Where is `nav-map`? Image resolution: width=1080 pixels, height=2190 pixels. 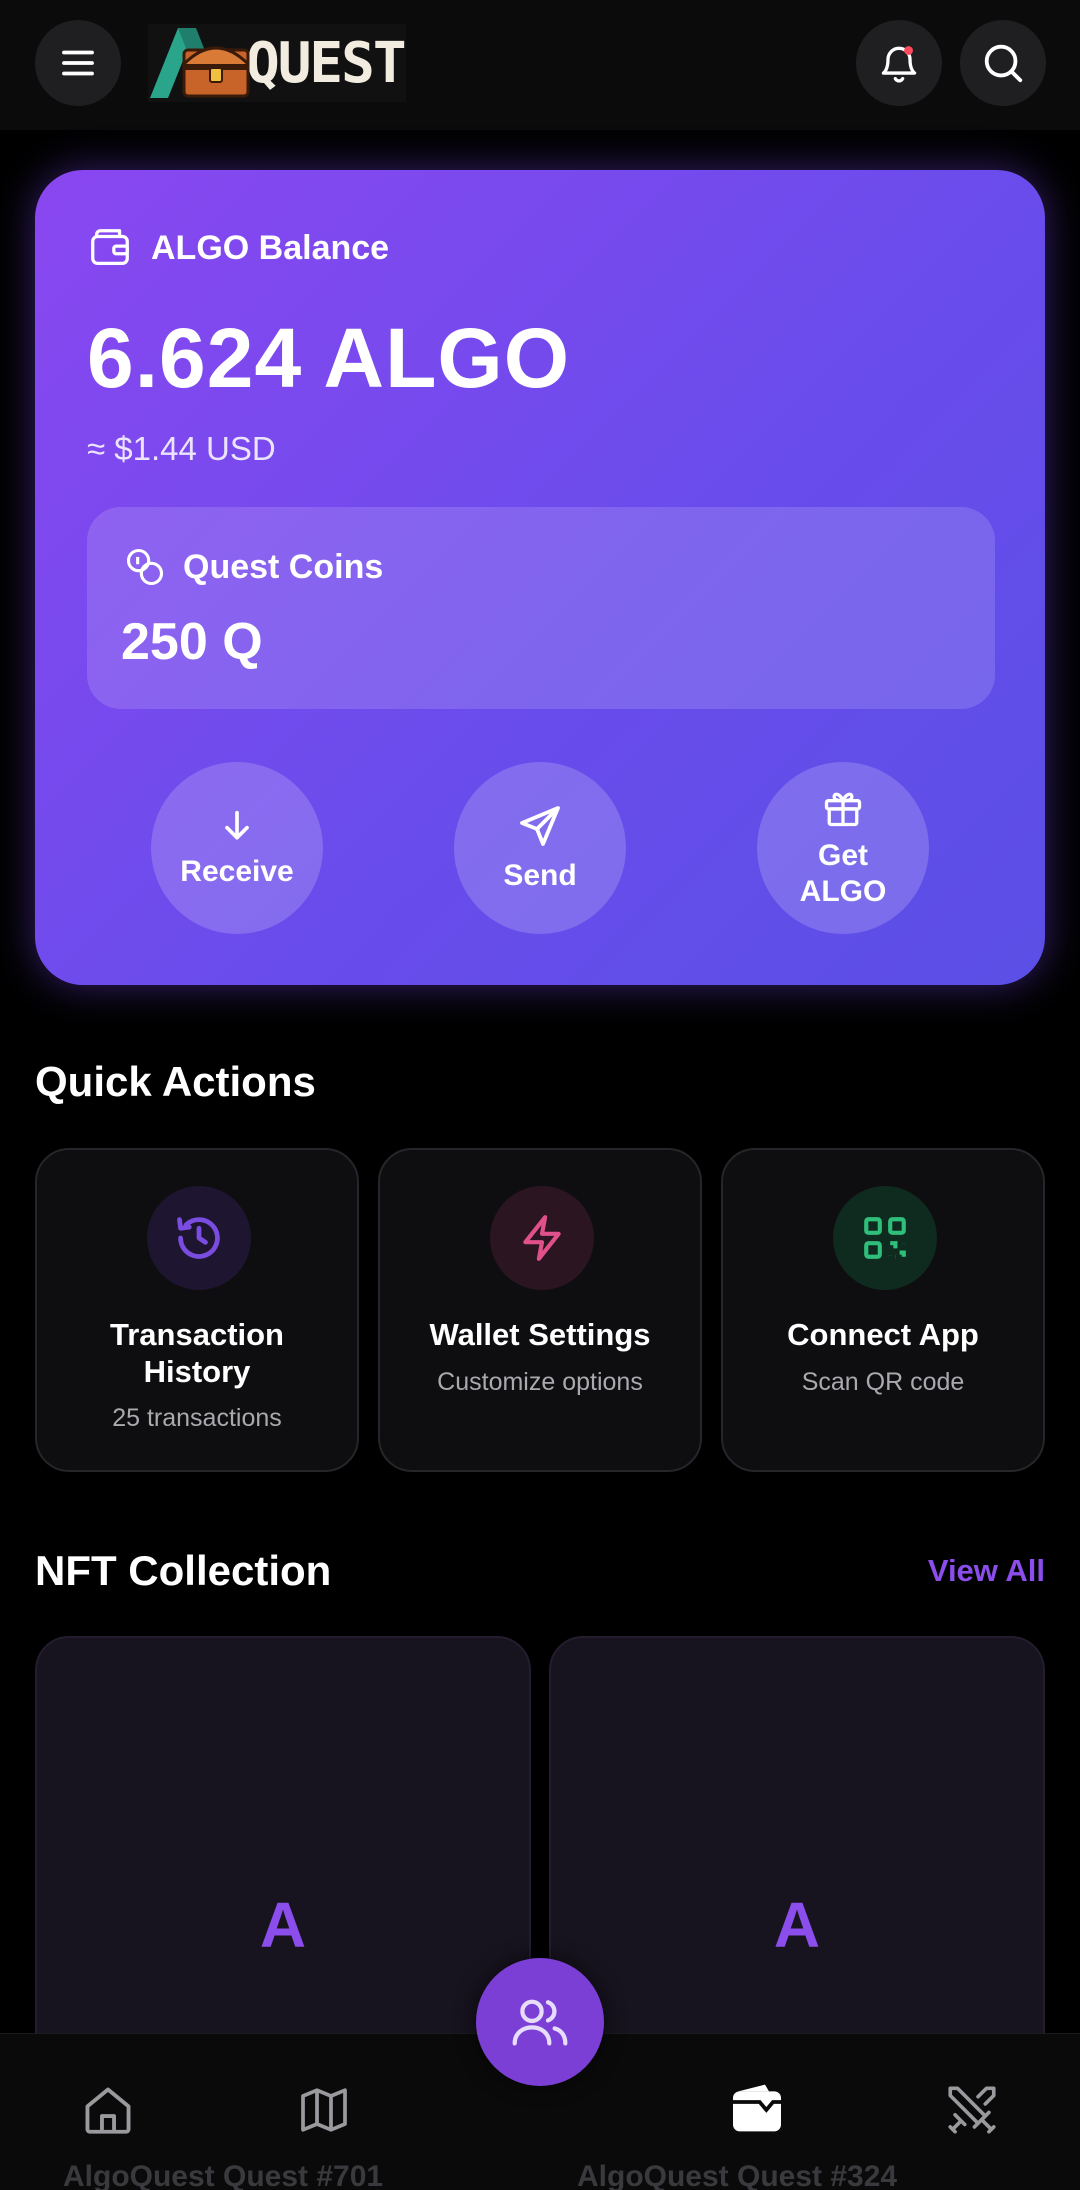 nav-map is located at coordinates (324, 2110).